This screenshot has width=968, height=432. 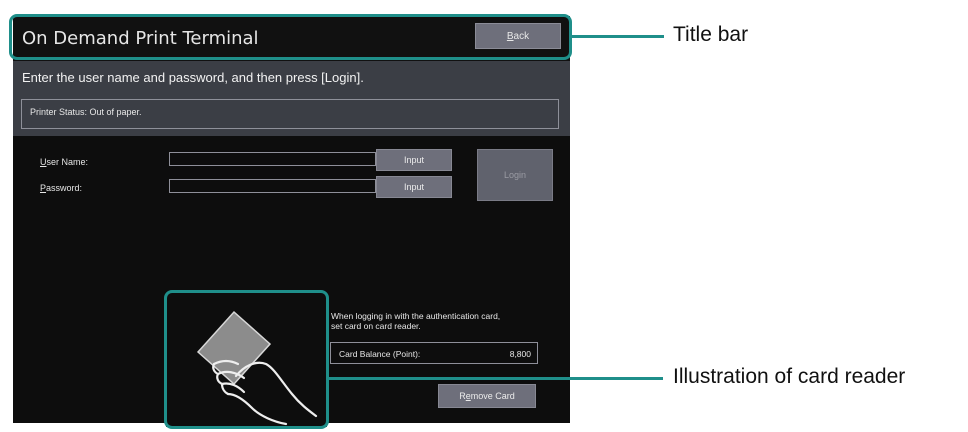 What do you see at coordinates (290, 37) in the screenshot?
I see `title-bar-highlight` at bounding box center [290, 37].